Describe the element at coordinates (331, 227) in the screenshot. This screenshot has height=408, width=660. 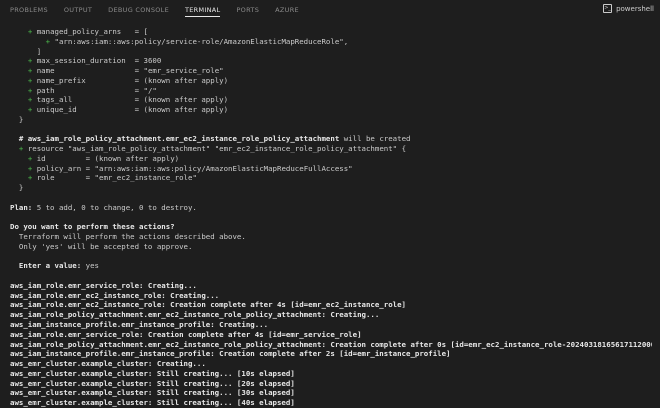
I see `terminal-line: Do you want to perform these actions?` at that location.